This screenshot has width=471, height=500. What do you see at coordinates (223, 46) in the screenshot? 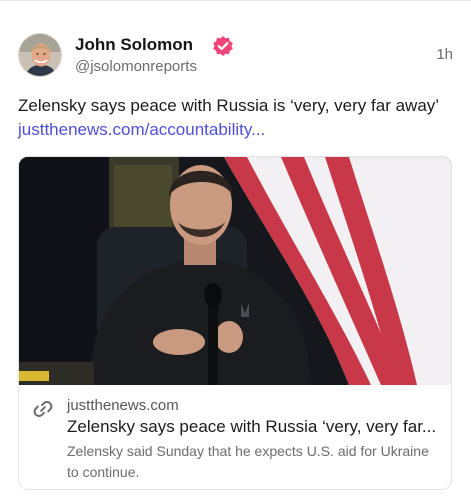
I see `verified-badge-icon` at bounding box center [223, 46].